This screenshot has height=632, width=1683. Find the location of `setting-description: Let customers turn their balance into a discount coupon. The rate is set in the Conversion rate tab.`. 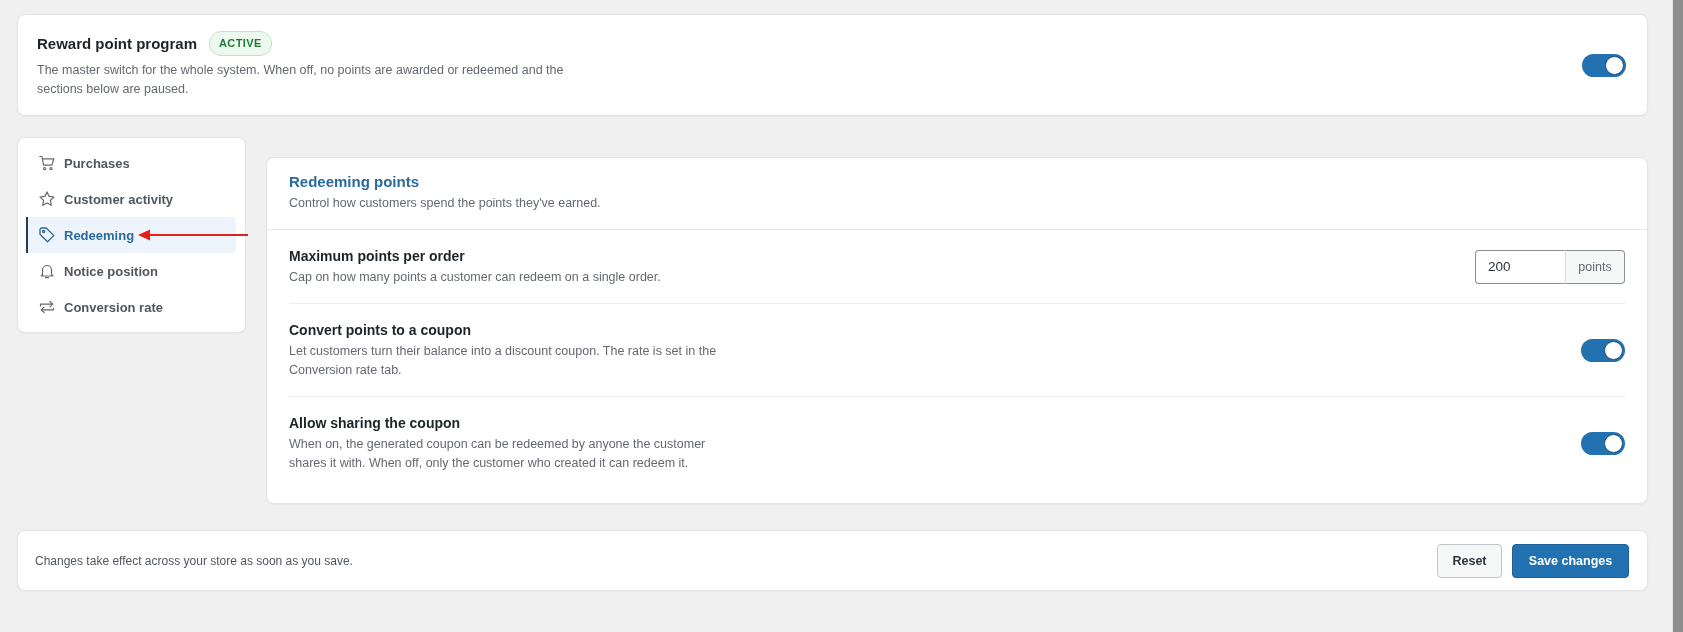

setting-description: Let customers turn their balance into a discount coupon. The rate is set in the Conversion rate tab. is located at coordinates (503, 361).